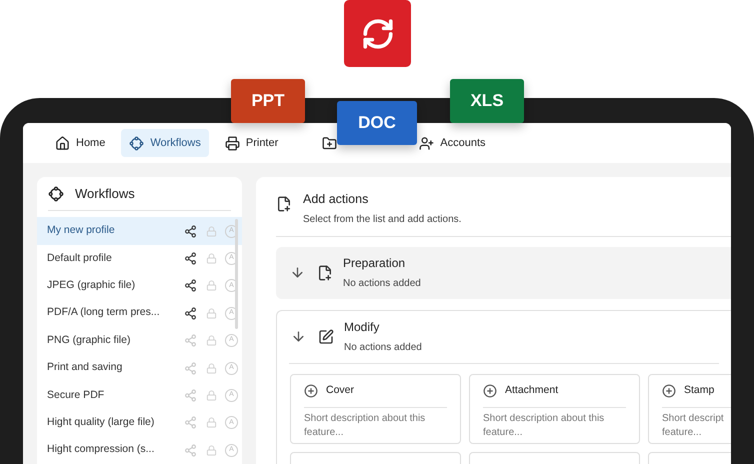 The width and height of the screenshot is (754, 464). Describe the element at coordinates (76, 395) in the screenshot. I see `profile-name: Secure PDF` at that location.